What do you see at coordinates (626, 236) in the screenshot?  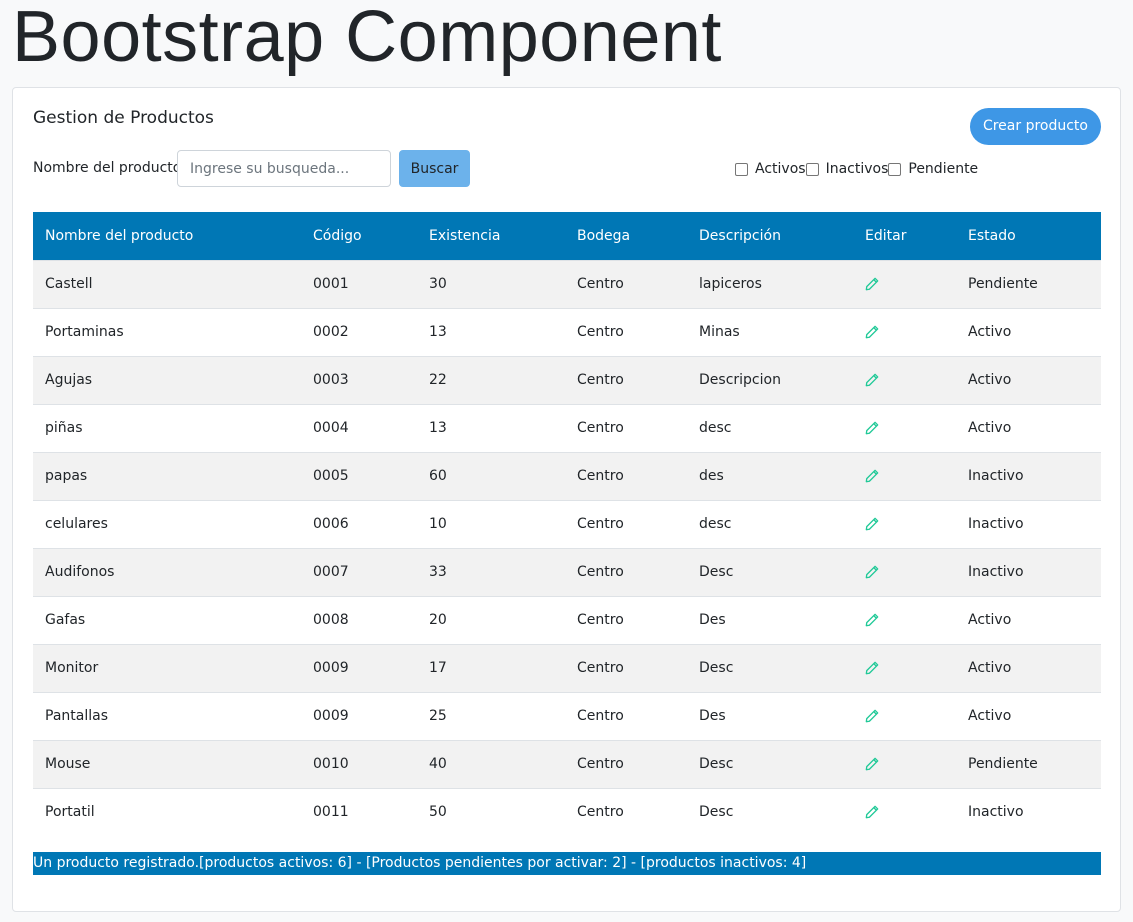 I see `column-header-bodega: Bodega` at bounding box center [626, 236].